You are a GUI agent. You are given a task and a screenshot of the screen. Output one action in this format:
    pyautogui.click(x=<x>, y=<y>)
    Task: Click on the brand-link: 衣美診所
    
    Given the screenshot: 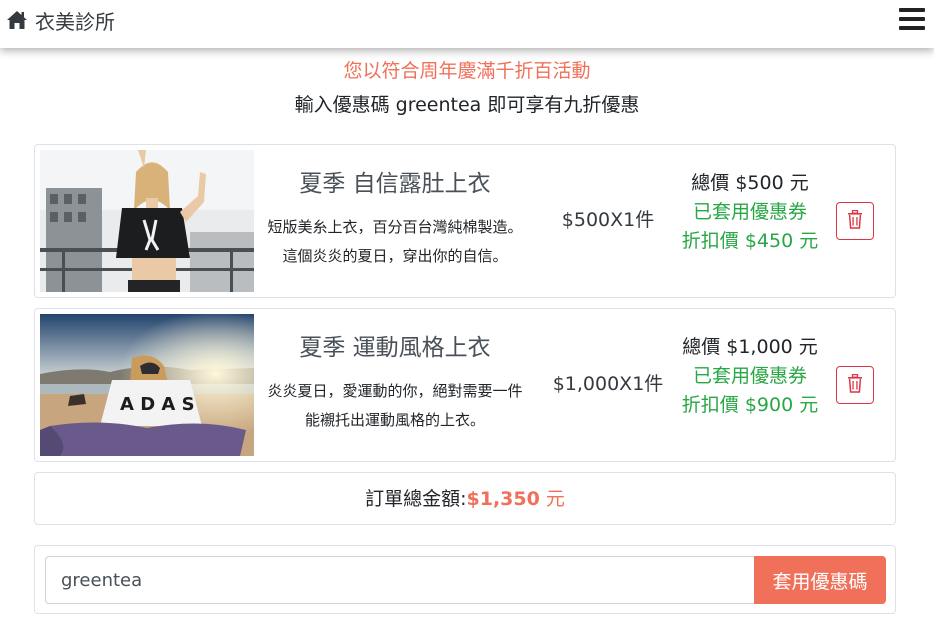 What is the action you would take?
    pyautogui.click(x=60, y=22)
    